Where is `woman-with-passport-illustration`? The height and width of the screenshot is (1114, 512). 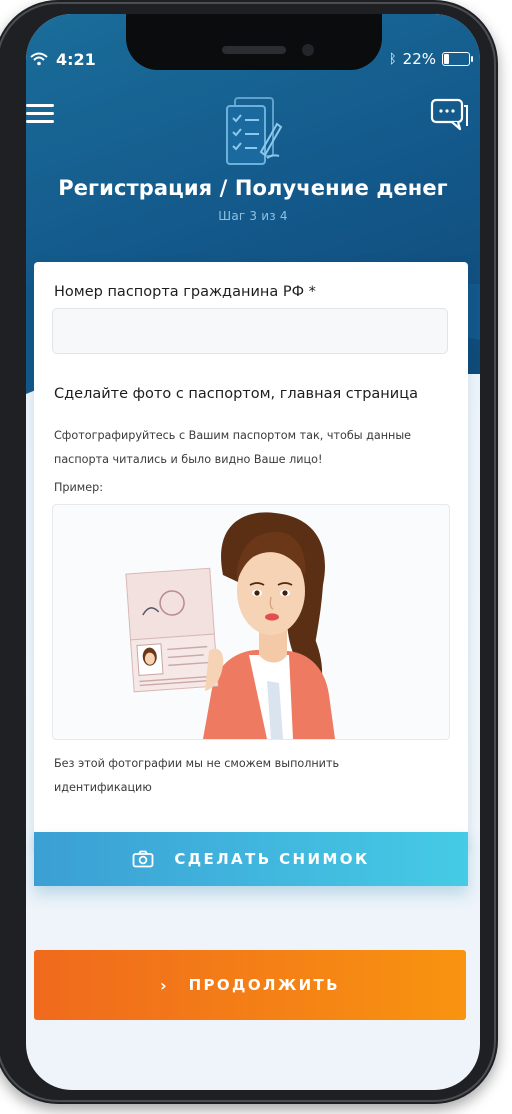 woman-with-passport-illustration is located at coordinates (230, 625).